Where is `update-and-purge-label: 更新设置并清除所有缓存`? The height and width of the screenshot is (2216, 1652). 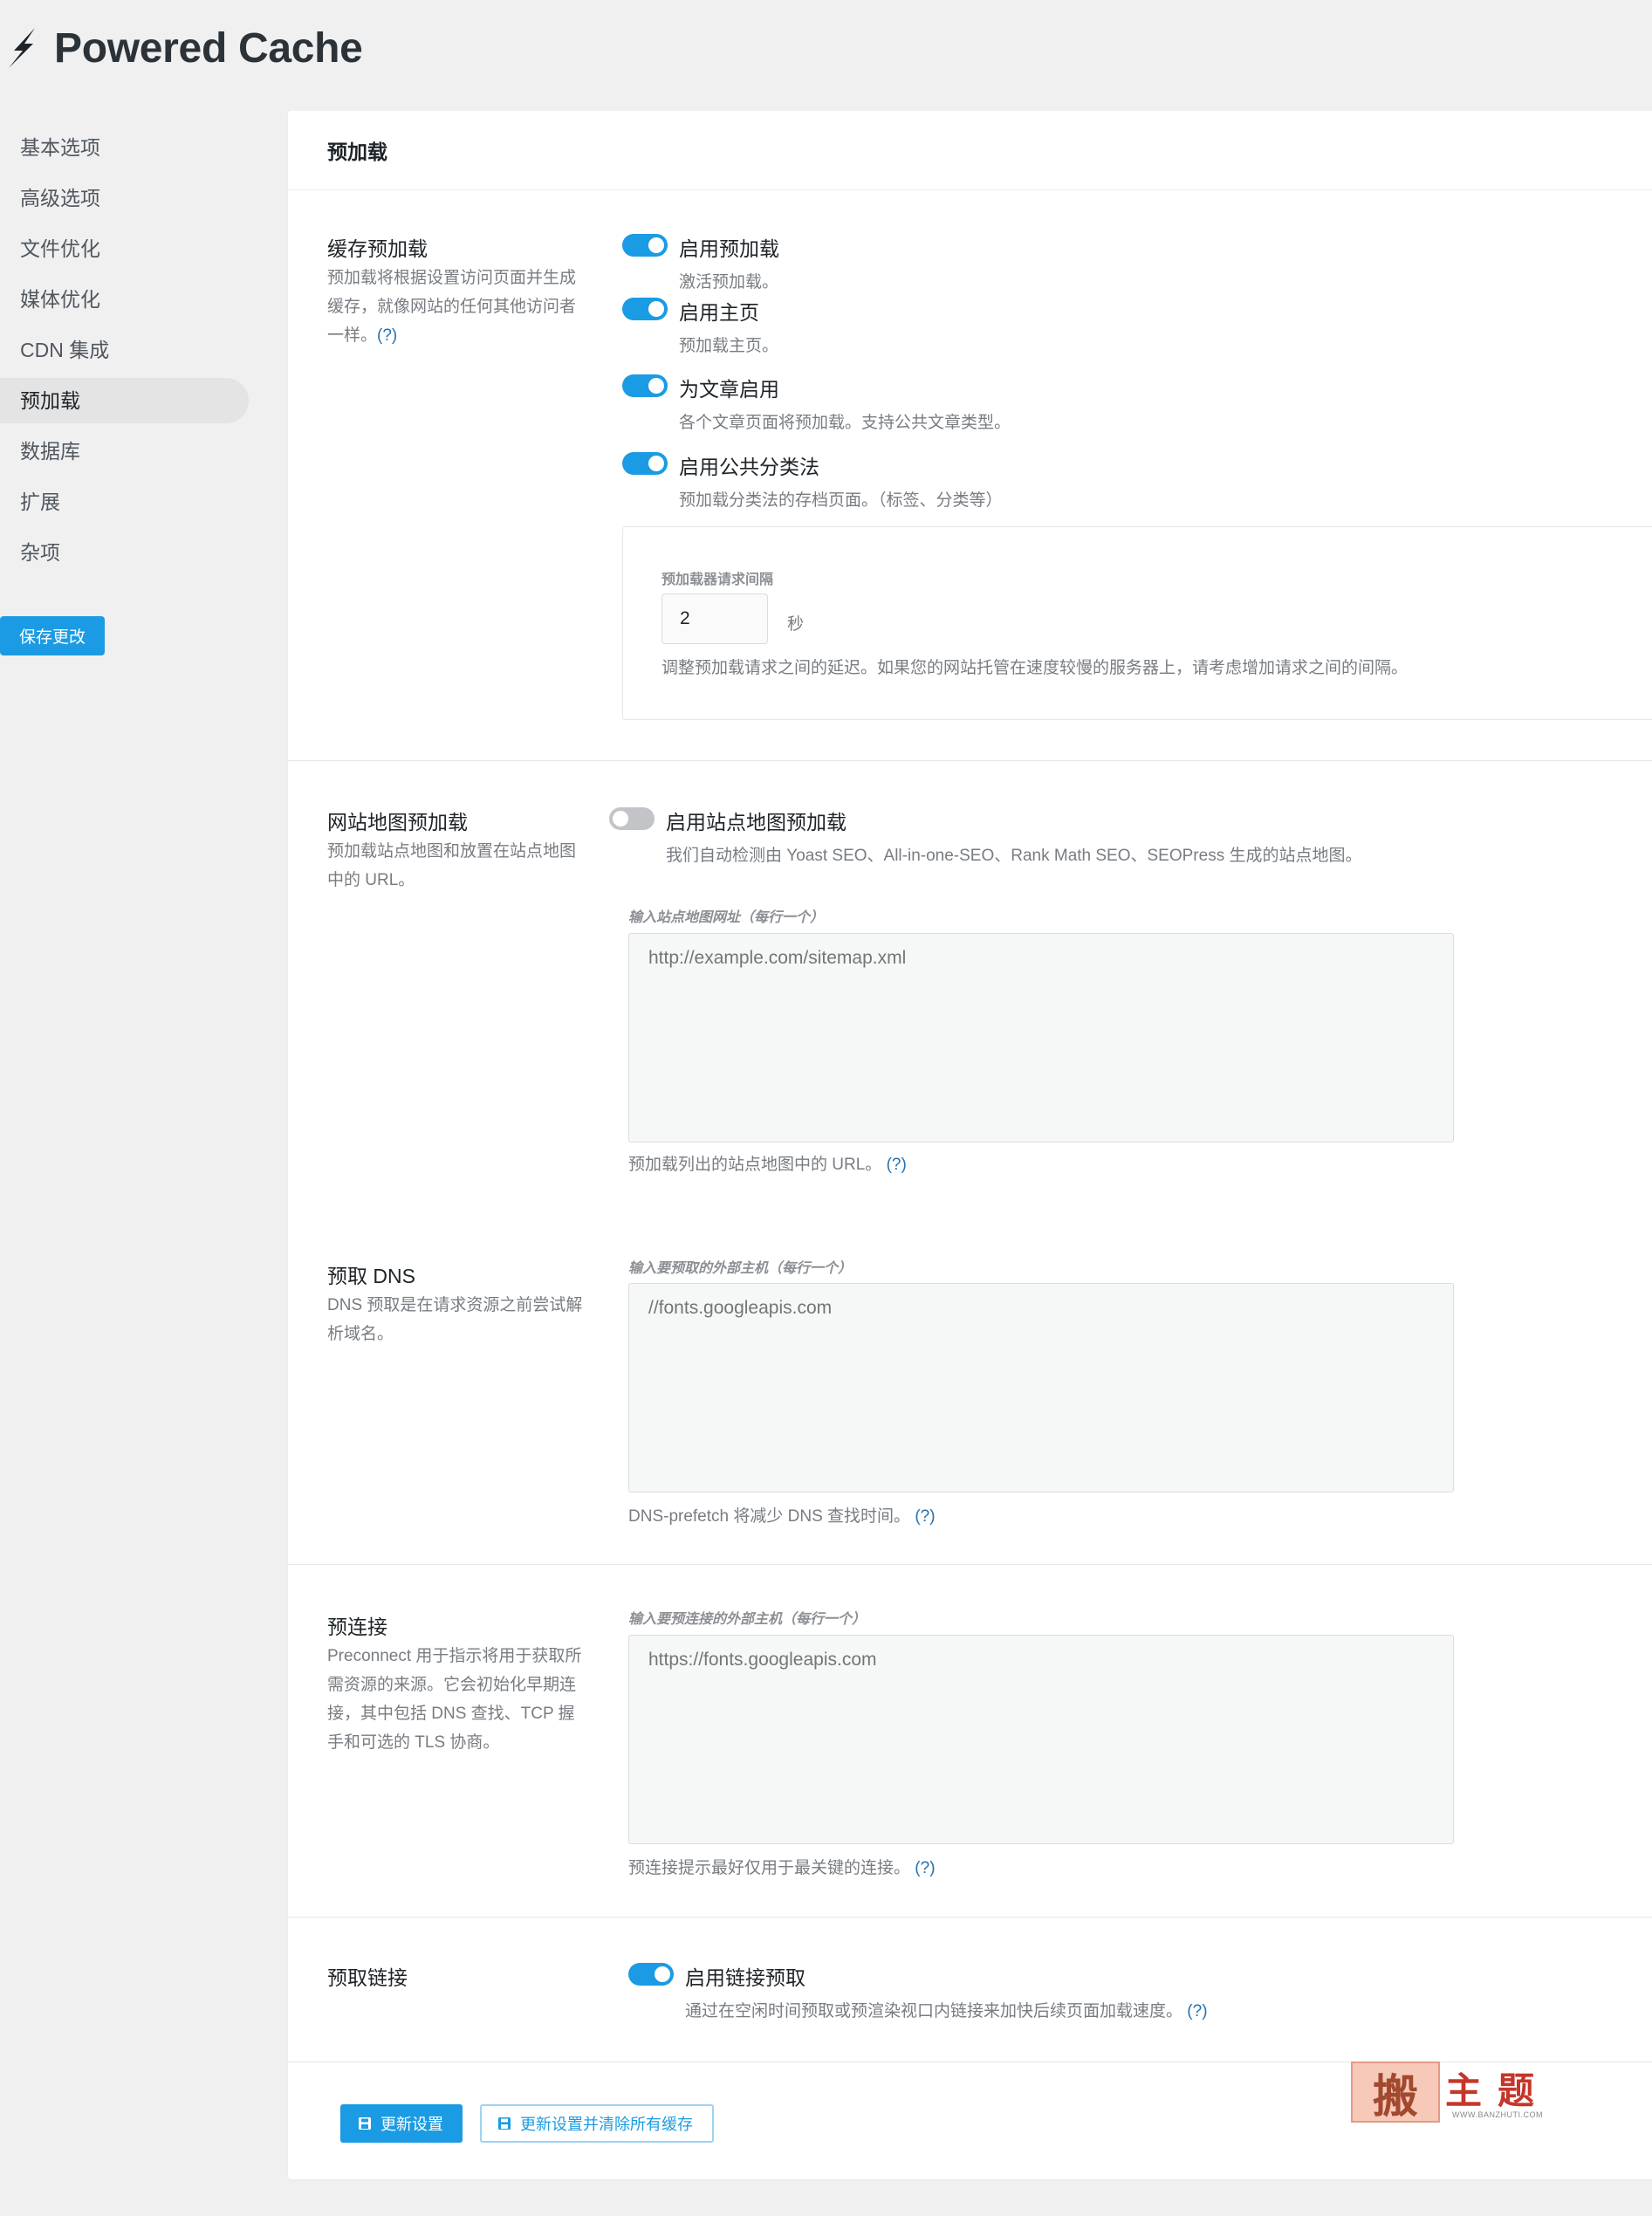 update-and-purge-label: 更新设置并清除所有缓存 is located at coordinates (606, 2124).